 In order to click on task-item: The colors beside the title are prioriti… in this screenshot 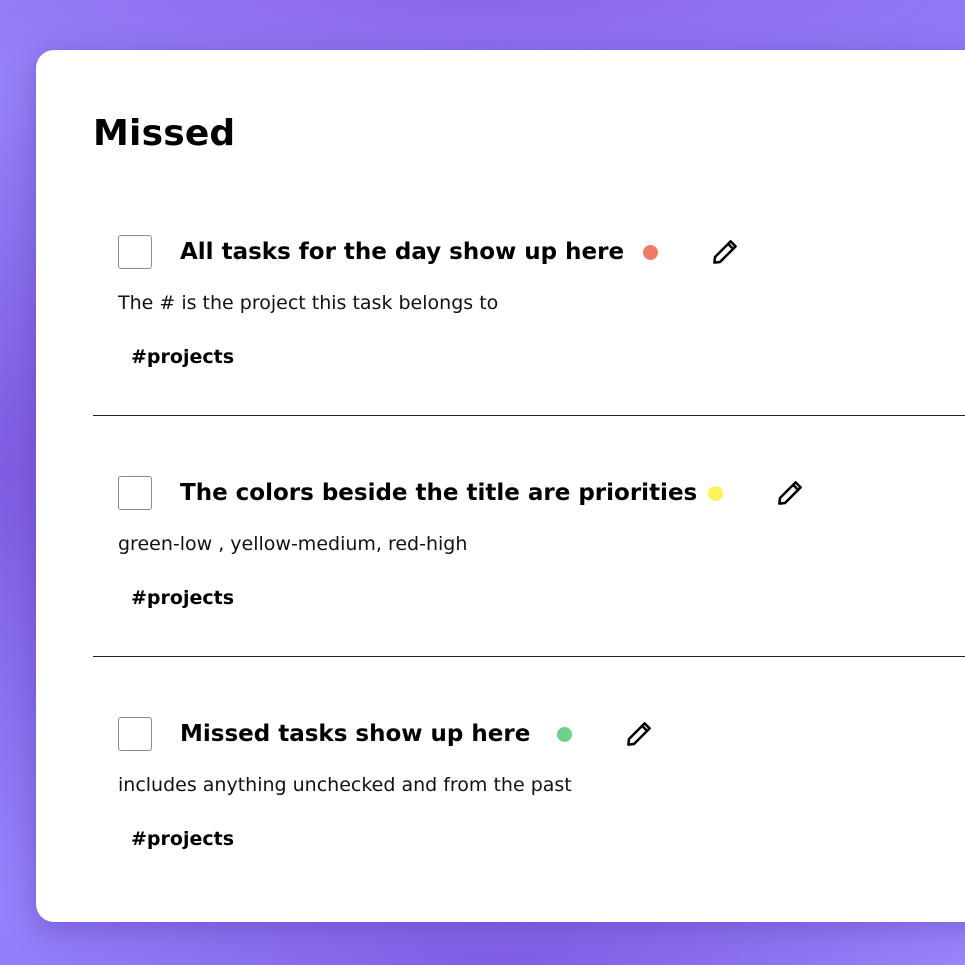, I will do `click(529, 541)`.